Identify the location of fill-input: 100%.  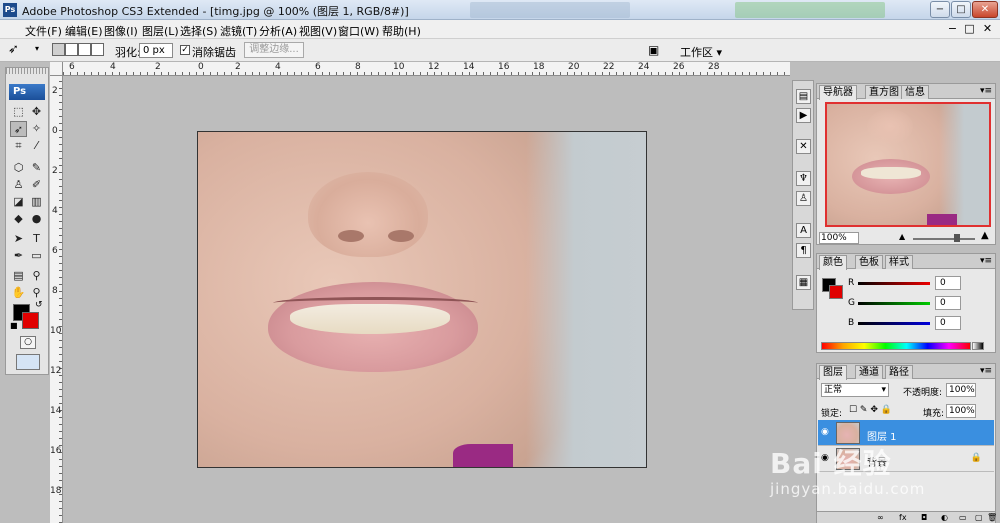
(961, 411).